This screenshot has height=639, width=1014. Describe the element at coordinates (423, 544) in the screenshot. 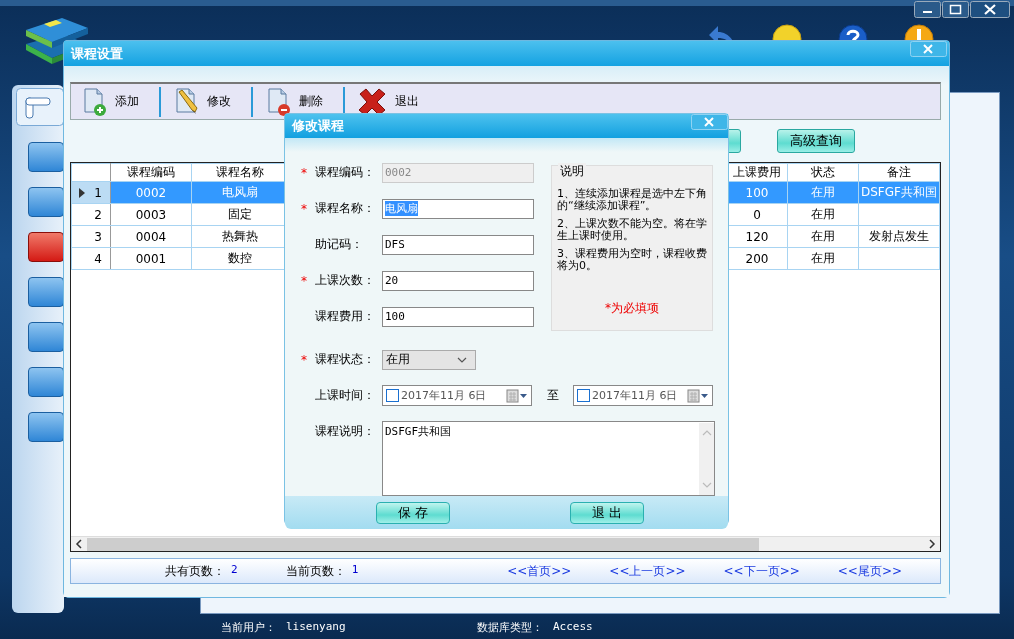

I see `scrollbar-thumb` at that location.